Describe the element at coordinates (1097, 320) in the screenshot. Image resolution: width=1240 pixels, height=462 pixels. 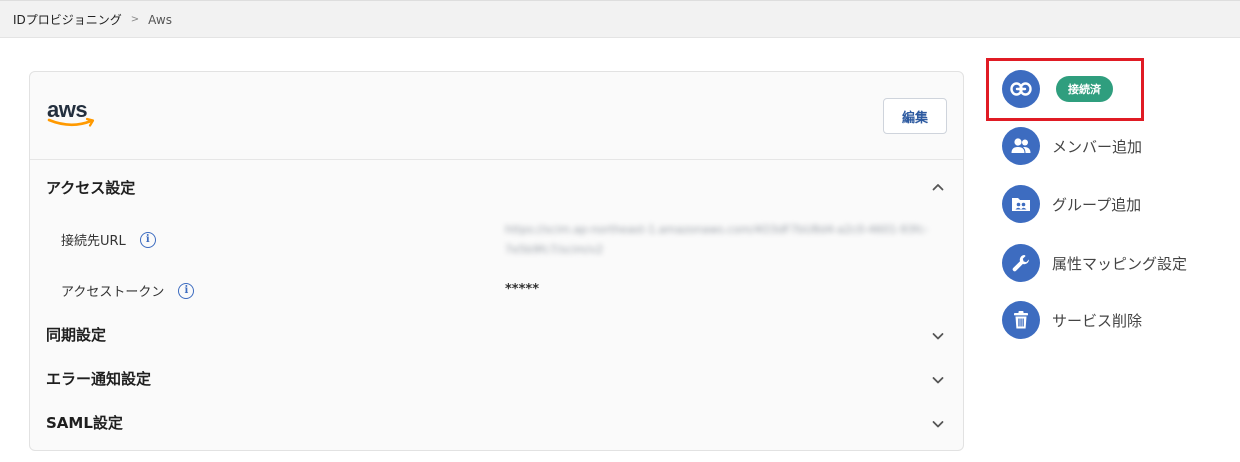
I see `delete-service-label: サービス削除` at that location.